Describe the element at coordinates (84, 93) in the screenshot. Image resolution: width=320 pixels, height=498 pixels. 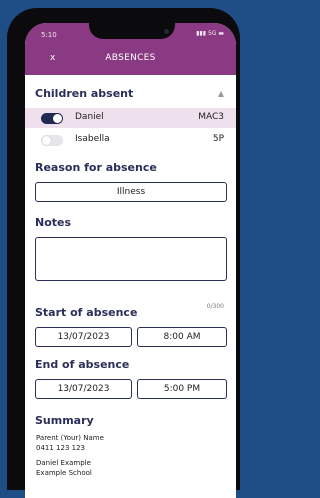
I see `children-absent-heading: Children absent` at that location.